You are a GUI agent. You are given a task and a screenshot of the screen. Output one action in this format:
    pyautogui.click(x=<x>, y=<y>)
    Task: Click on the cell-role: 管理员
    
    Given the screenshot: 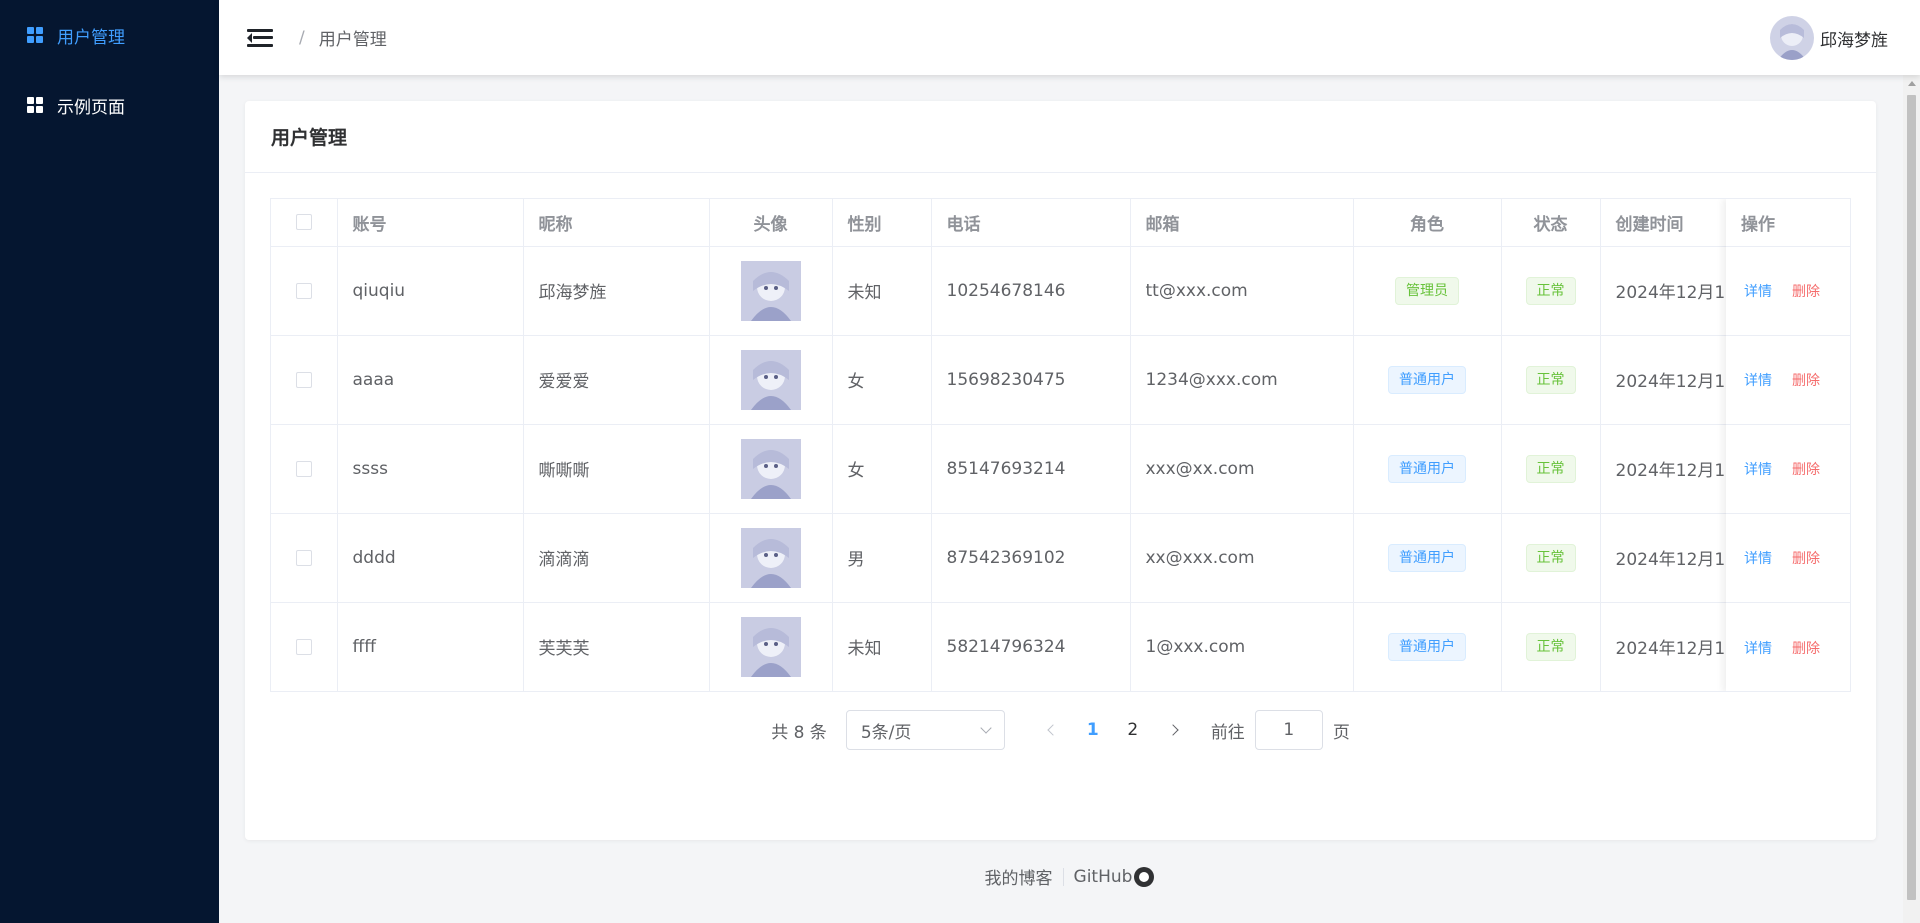 What is the action you would take?
    pyautogui.click(x=1427, y=291)
    